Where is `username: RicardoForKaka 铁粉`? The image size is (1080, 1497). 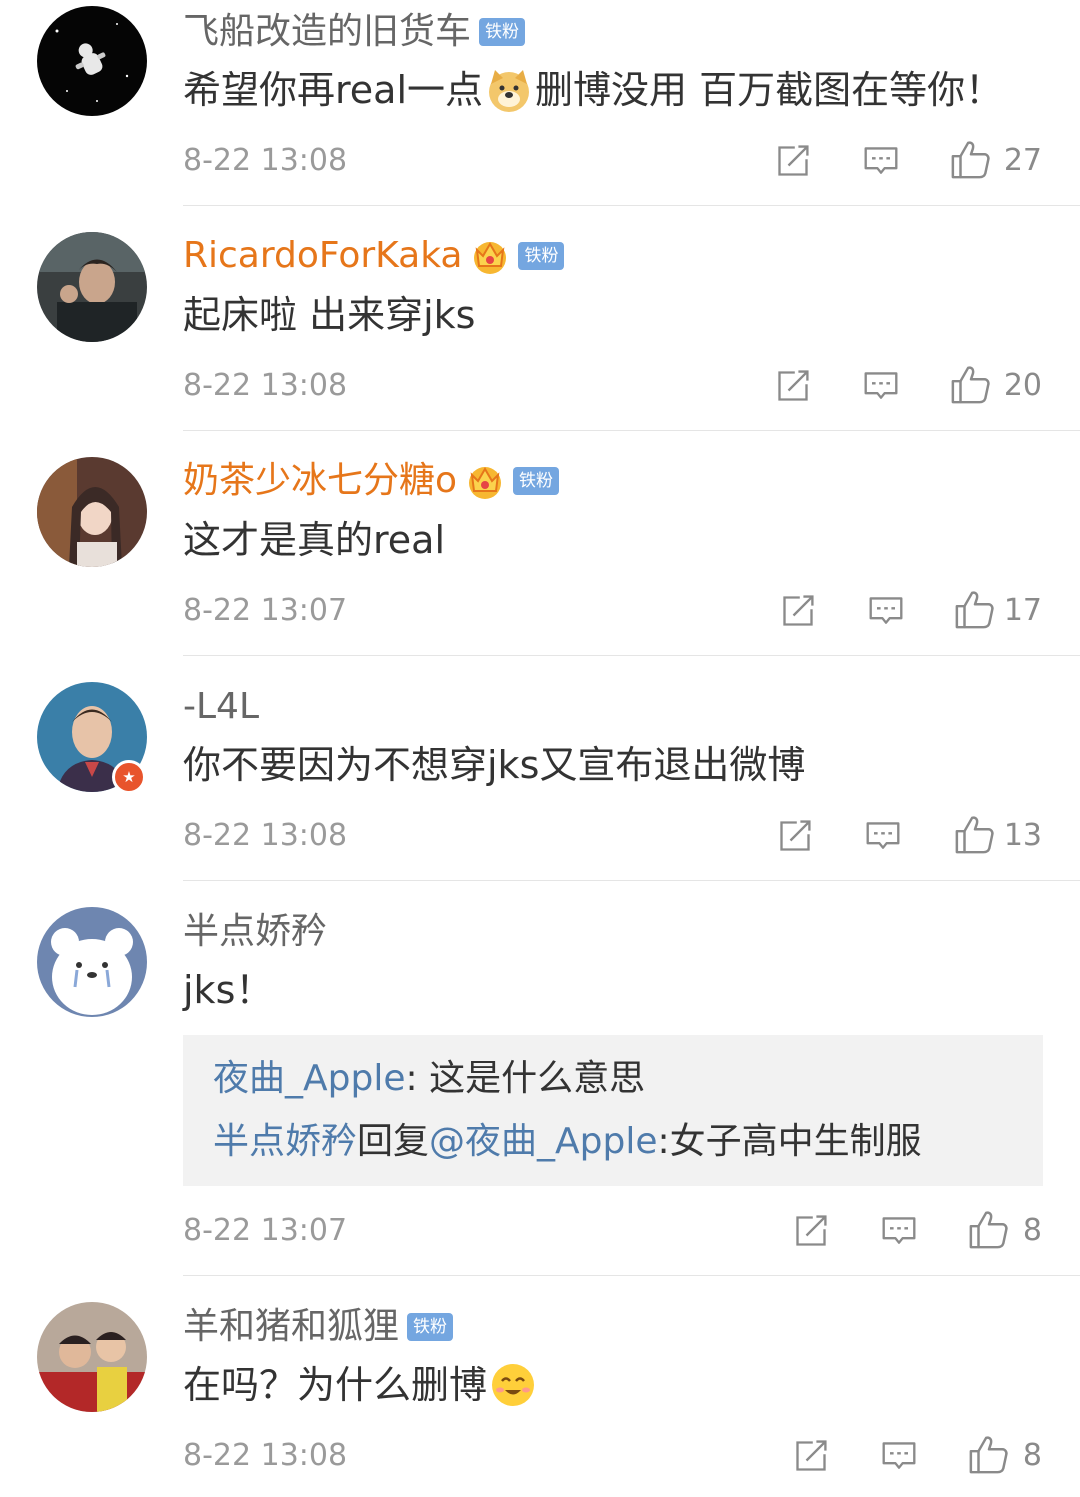
username: RicardoForKaka 铁粉 is located at coordinates (374, 256).